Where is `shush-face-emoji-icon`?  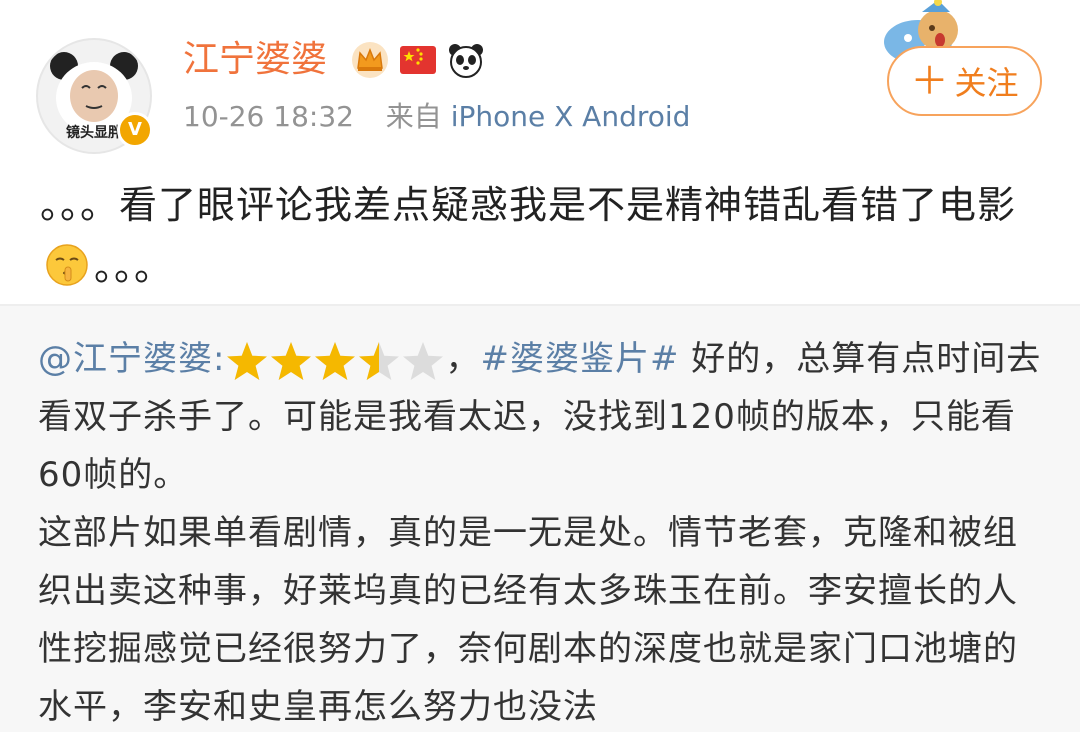
shush-face-emoji-icon is located at coordinates (67, 265).